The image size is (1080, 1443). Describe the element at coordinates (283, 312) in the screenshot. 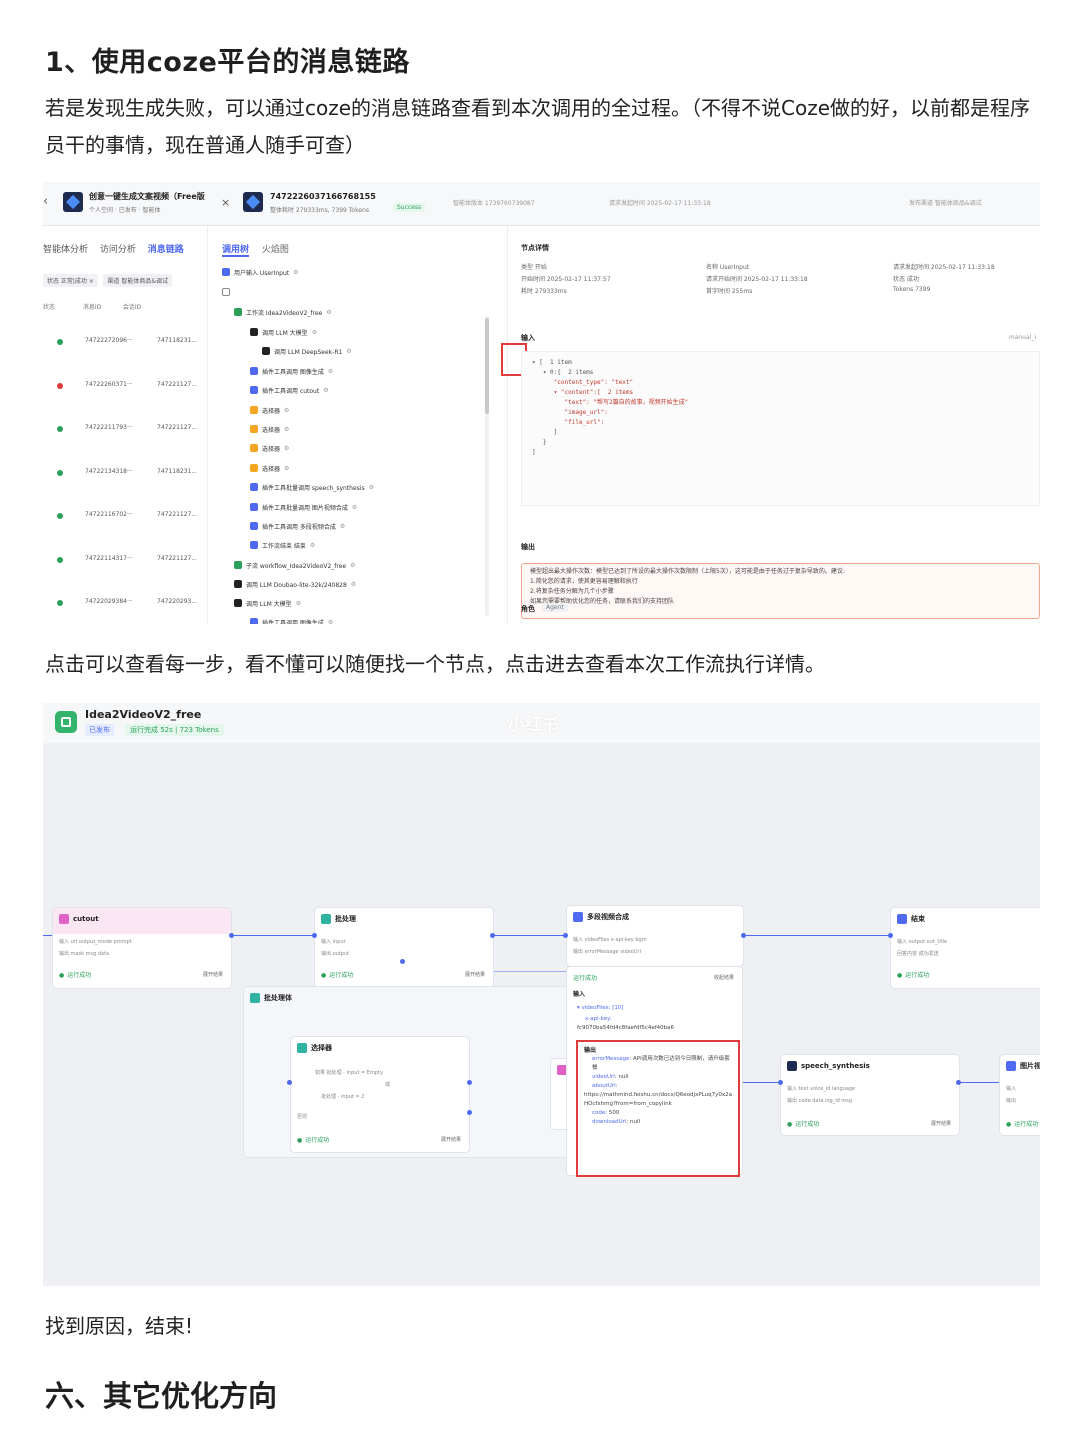

I see `tree-node: 工作流 Idea2VideoV2_free ⚙` at that location.